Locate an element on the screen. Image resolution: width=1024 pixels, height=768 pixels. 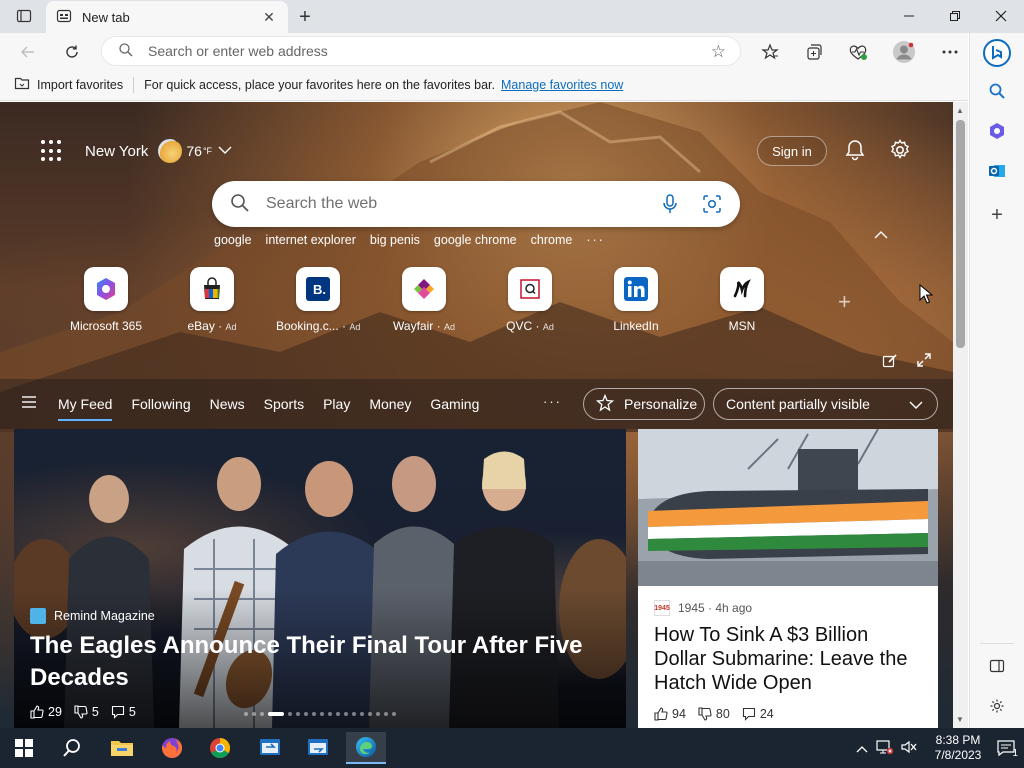
quick-link-microsoft-365: Microsoft 365 is located at coordinates (106, 300).